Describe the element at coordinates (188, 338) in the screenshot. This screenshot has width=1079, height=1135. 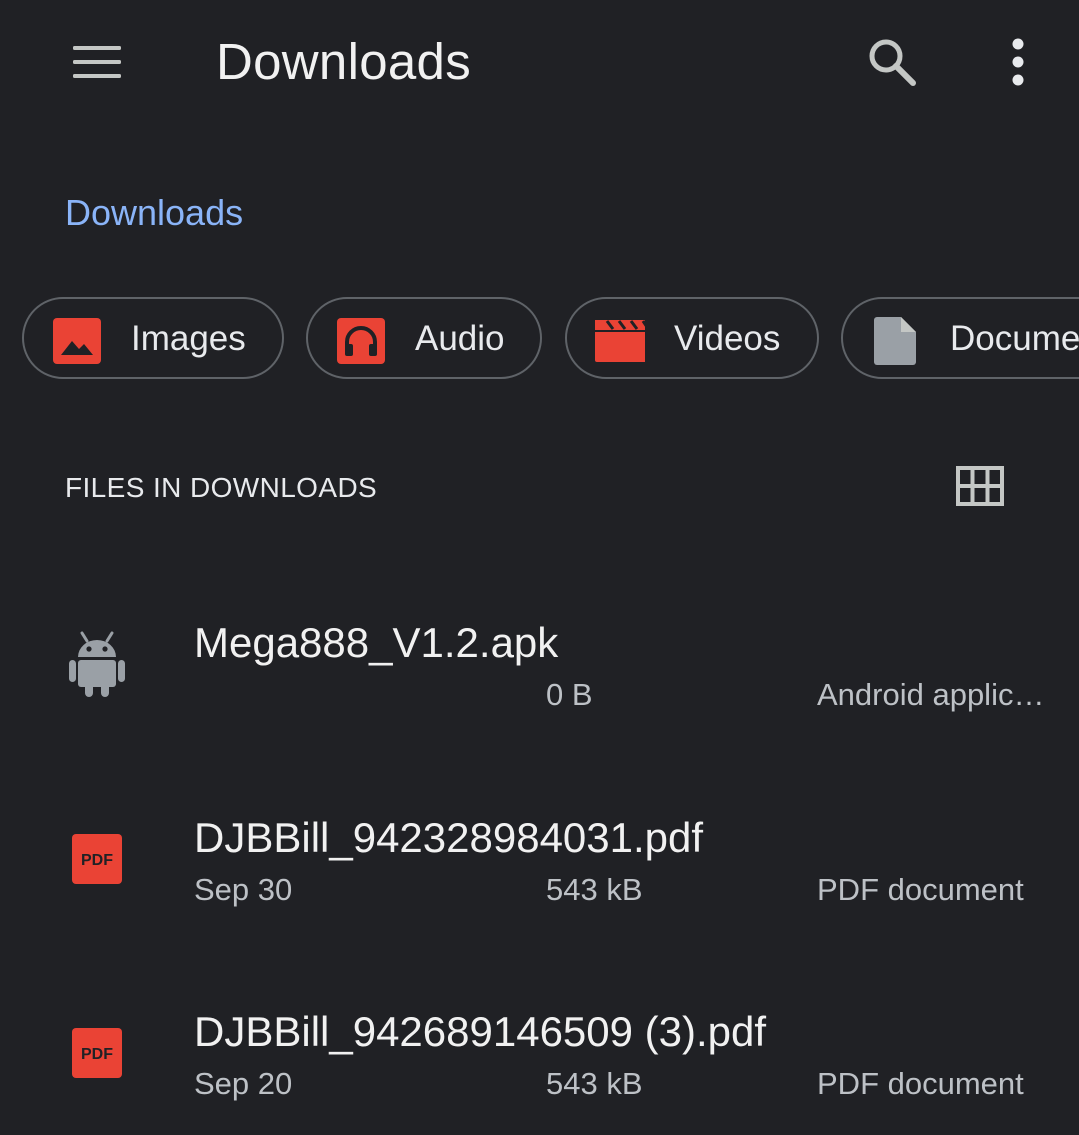
I see `chip-label: Images` at that location.